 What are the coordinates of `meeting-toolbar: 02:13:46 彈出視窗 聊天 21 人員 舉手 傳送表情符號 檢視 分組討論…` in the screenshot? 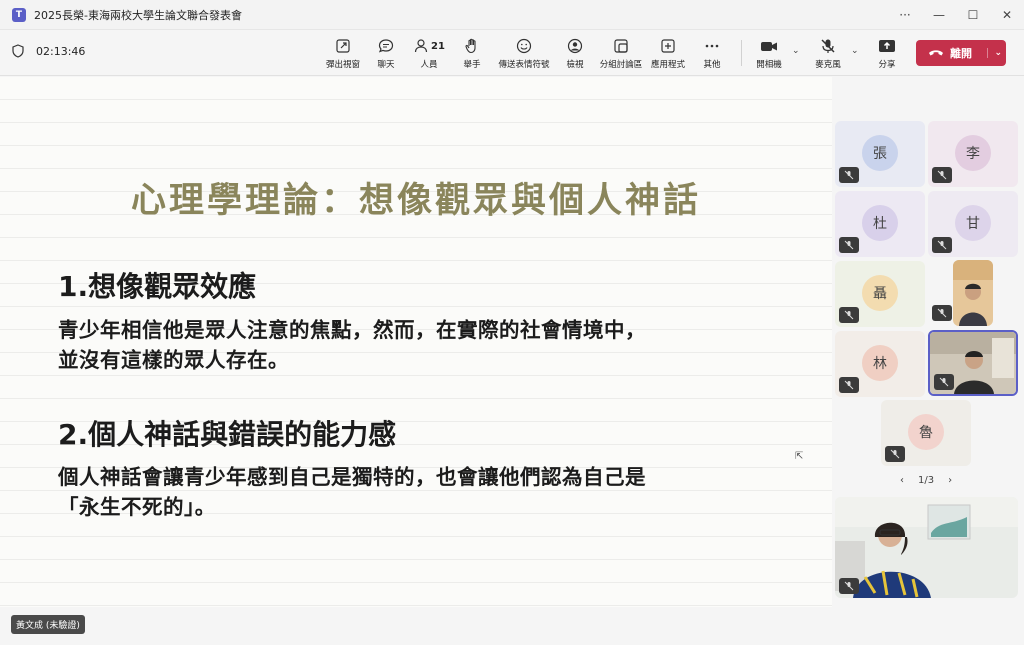 It's located at (512, 53).